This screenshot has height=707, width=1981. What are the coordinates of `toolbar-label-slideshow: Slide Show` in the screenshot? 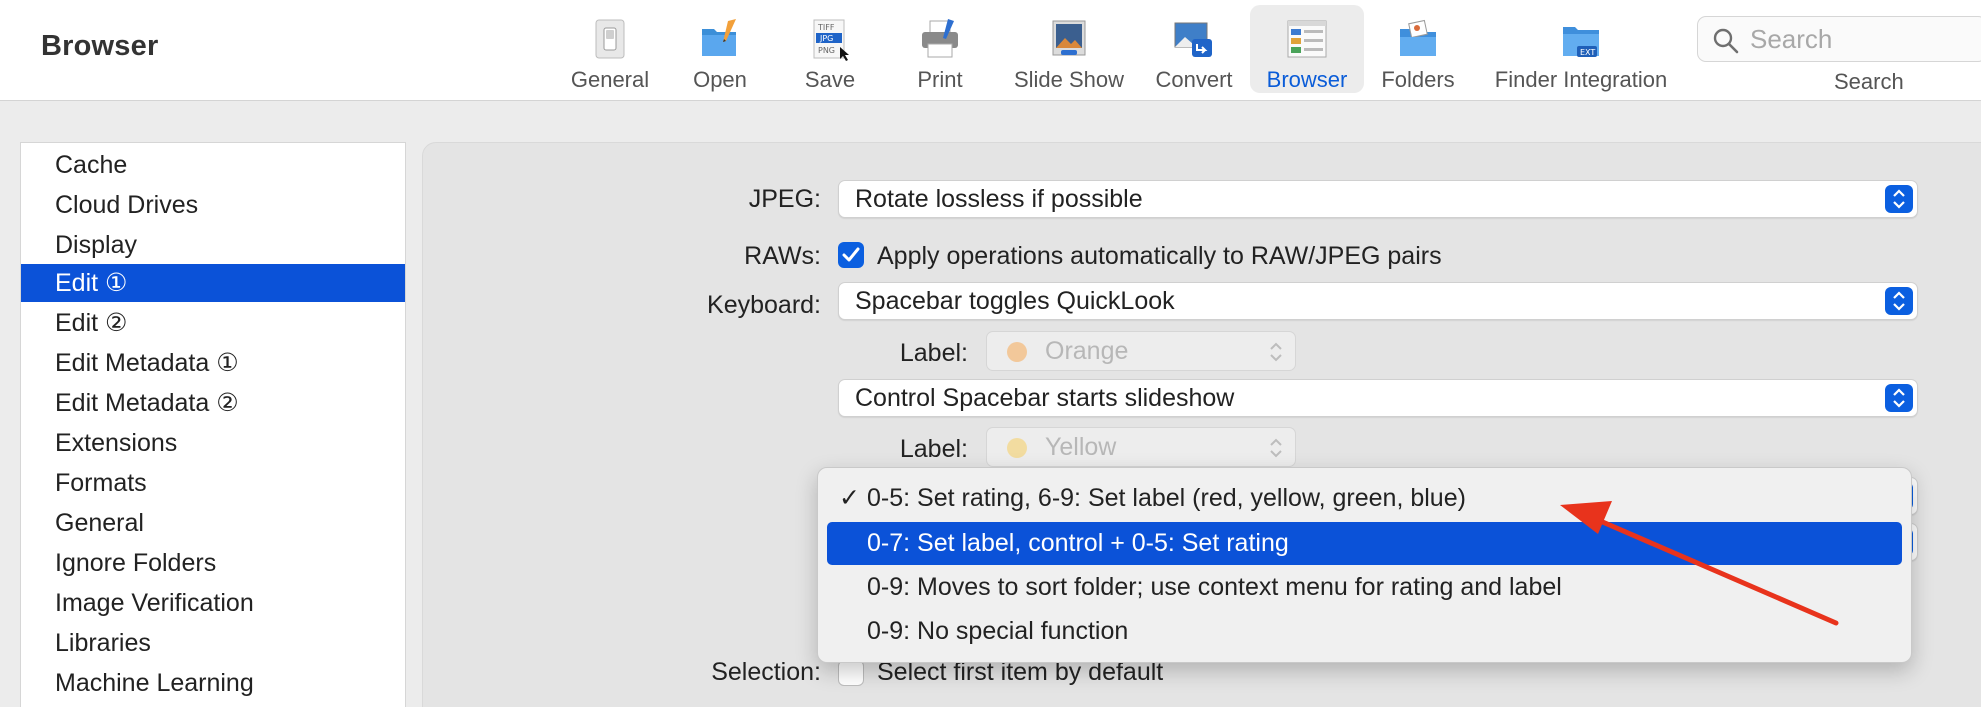 It's located at (1069, 79).